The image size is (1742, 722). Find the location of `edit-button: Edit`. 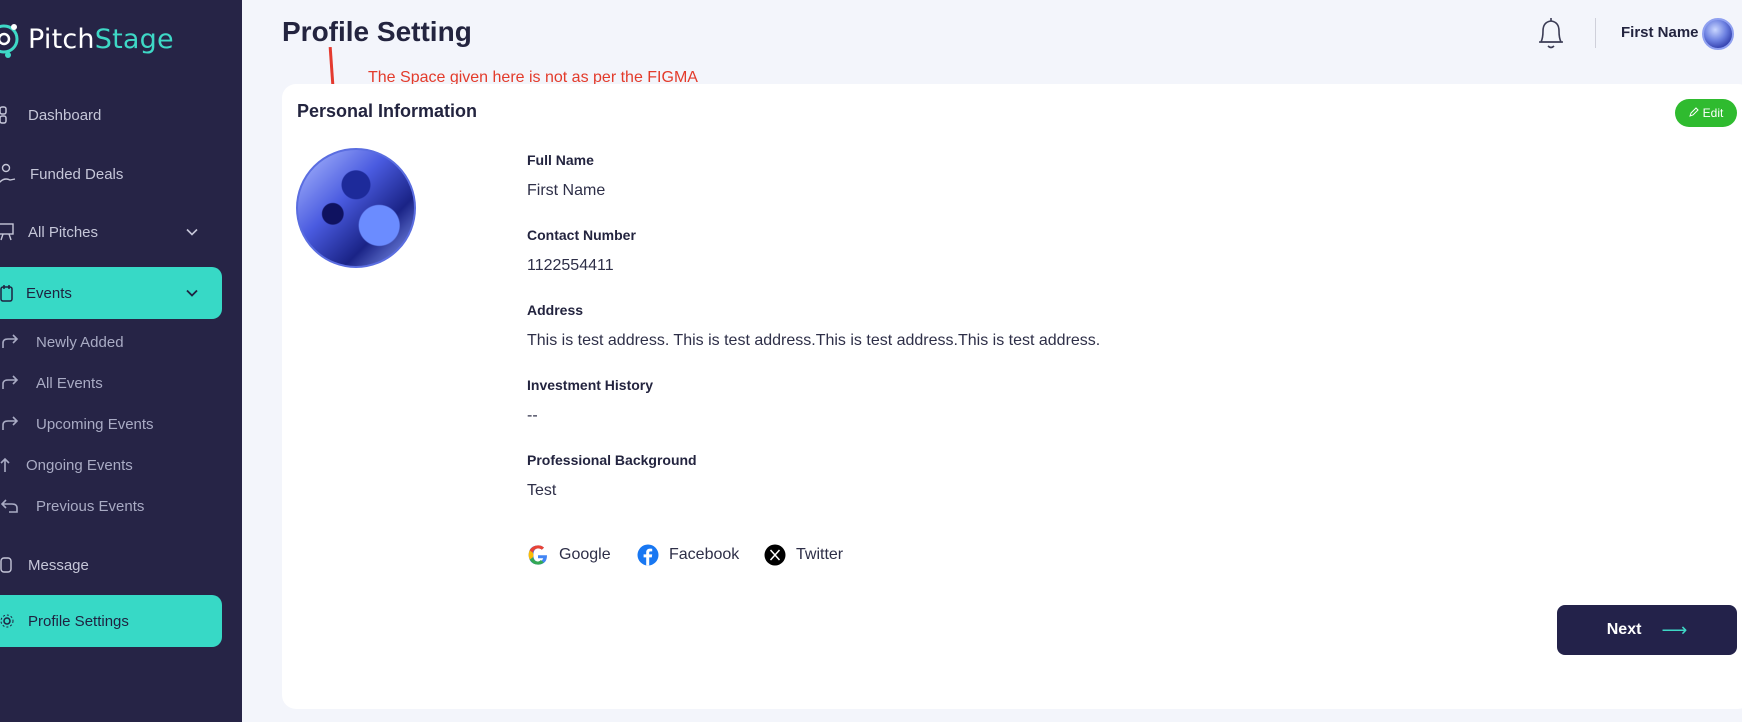

edit-button: Edit is located at coordinates (1706, 113).